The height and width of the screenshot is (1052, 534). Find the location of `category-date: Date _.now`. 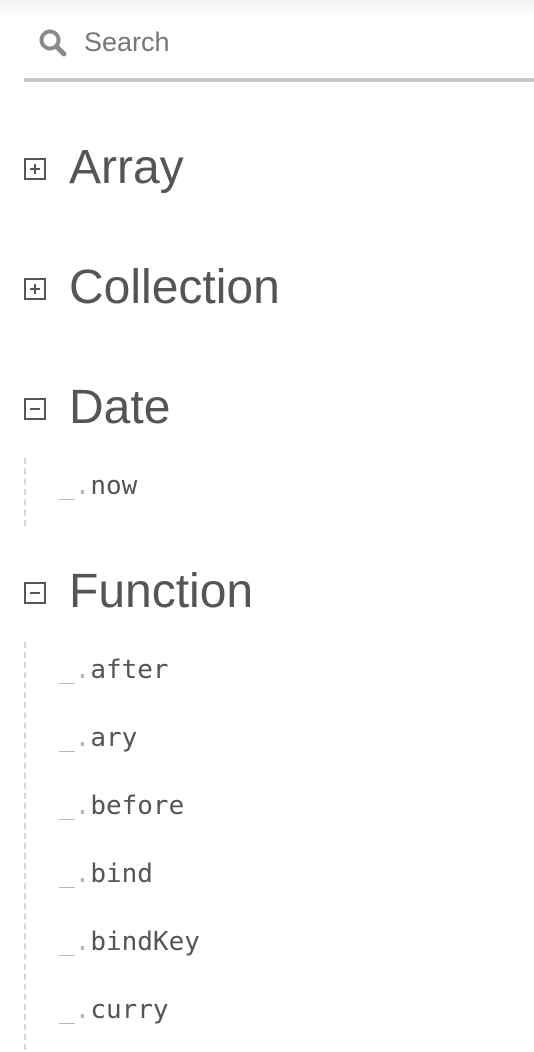

category-date: Date _.now is located at coordinates (279, 452).